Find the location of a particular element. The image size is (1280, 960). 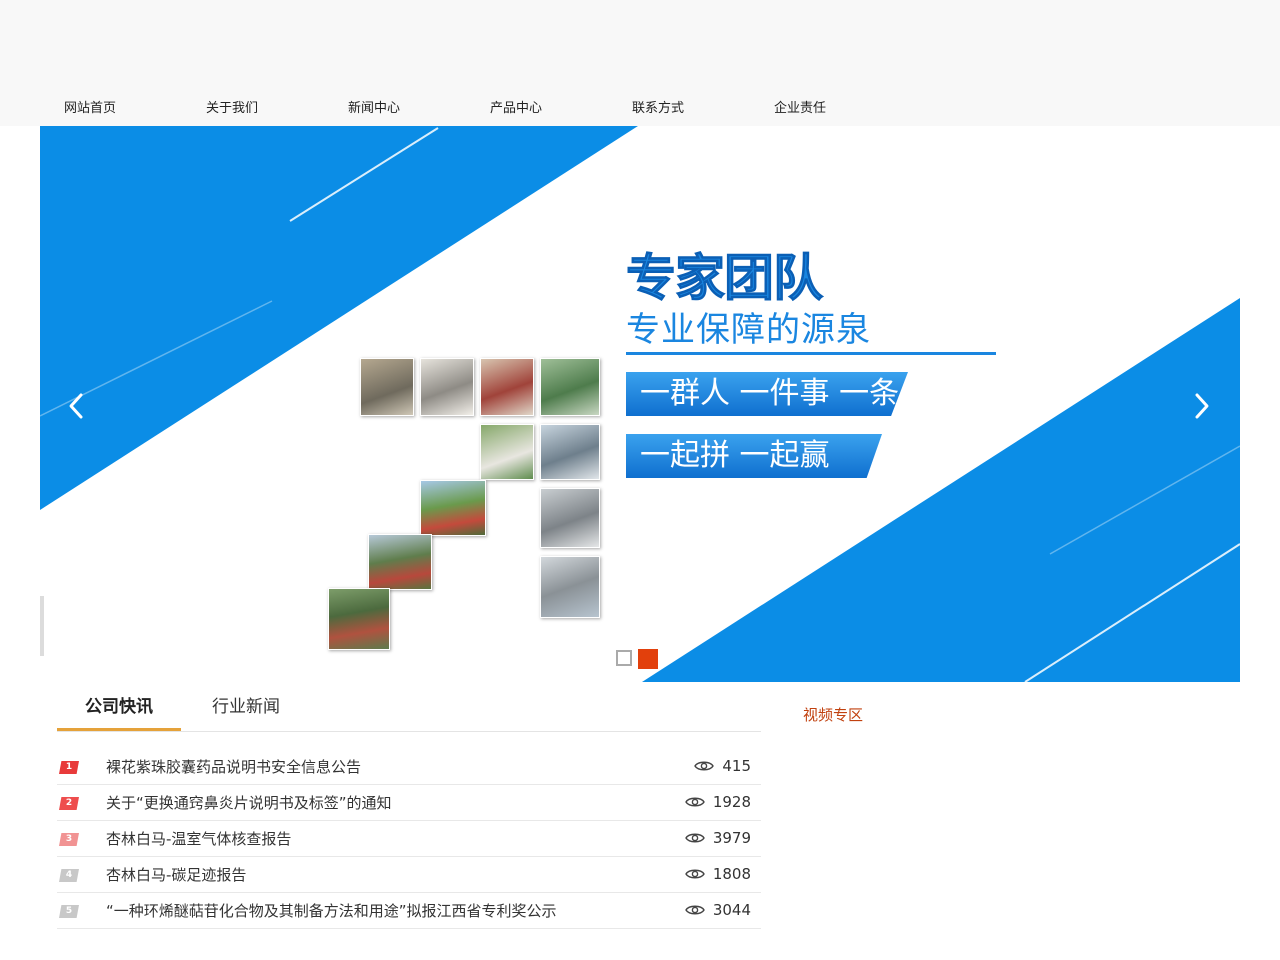

nav-about: 关于我们 is located at coordinates (253, 109).